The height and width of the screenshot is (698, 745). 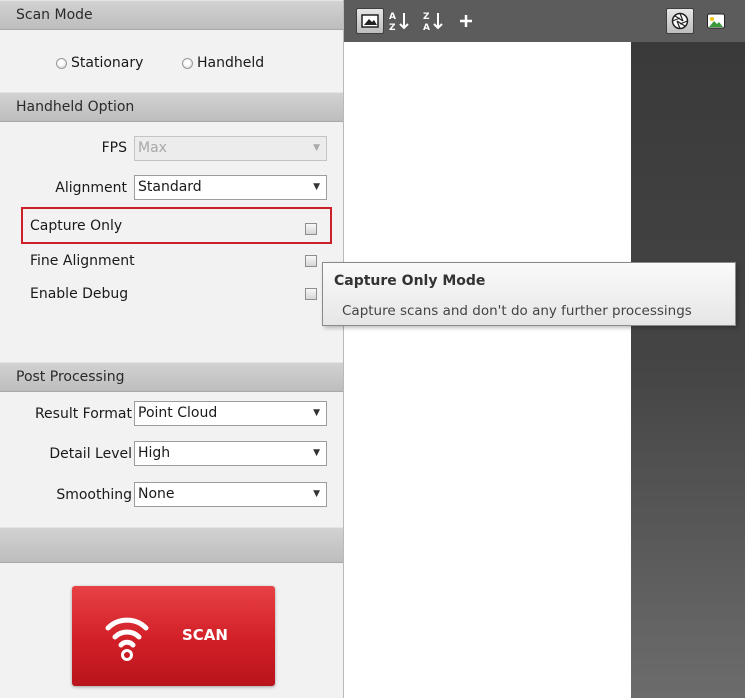 What do you see at coordinates (316, 187) in the screenshot?
I see `alignment-dropdown-icon: ▼` at bounding box center [316, 187].